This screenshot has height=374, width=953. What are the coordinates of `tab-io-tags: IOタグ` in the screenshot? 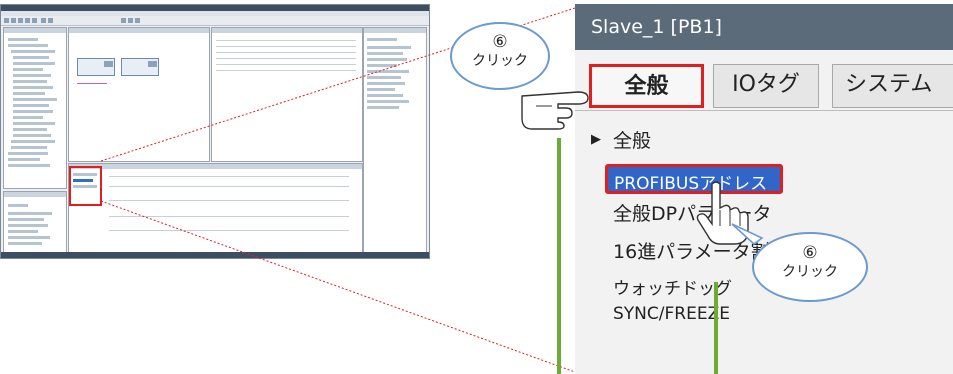 It's located at (766, 86).